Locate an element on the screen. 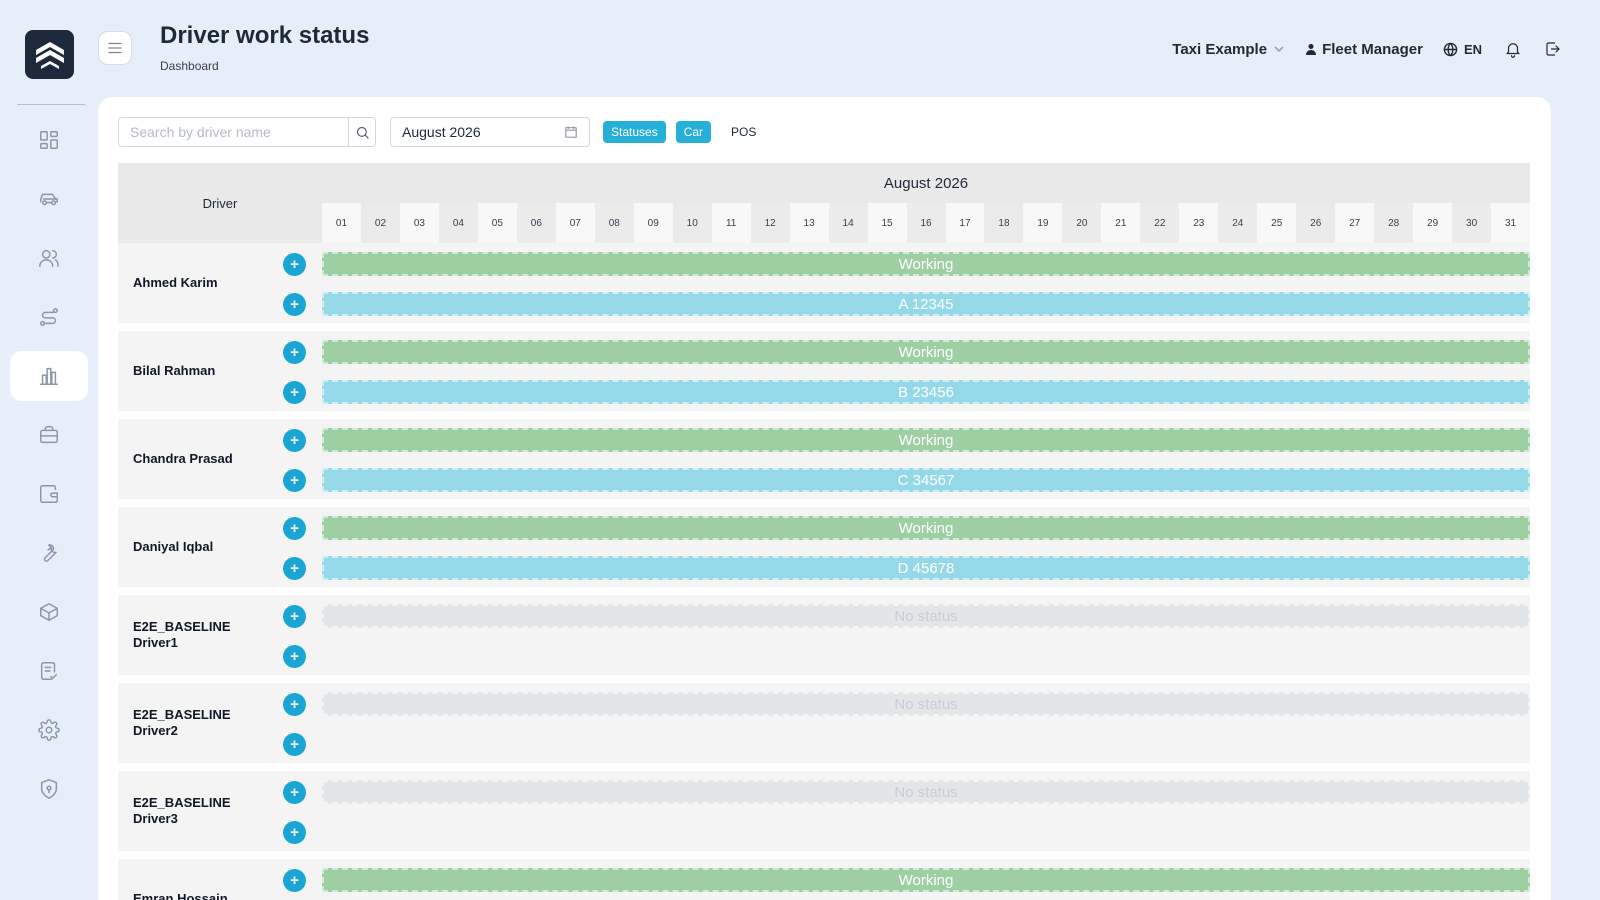  car-bar: A 12345 is located at coordinates (926, 304).